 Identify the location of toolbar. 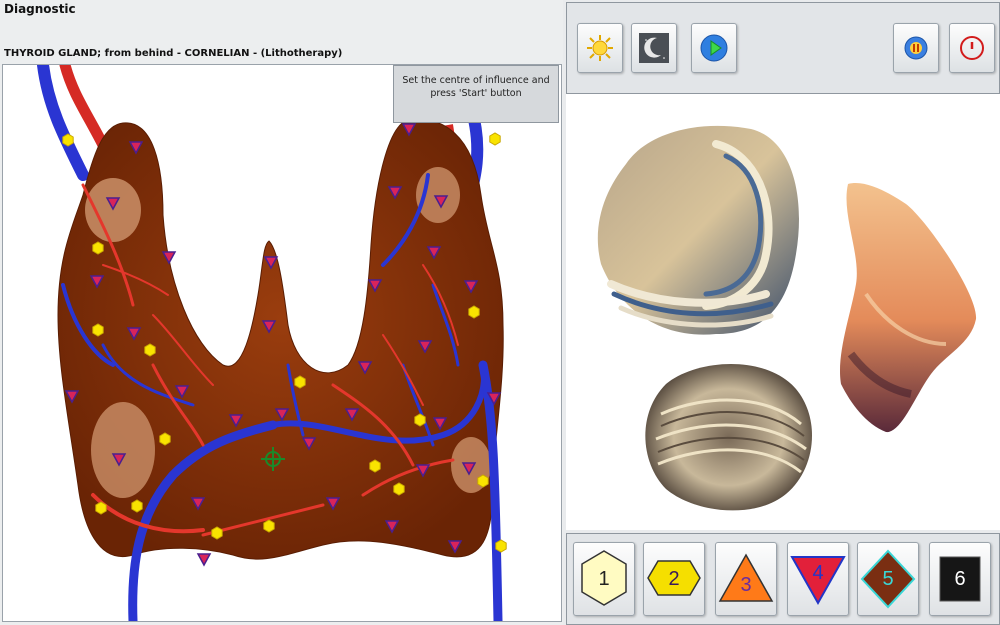
(783, 48).